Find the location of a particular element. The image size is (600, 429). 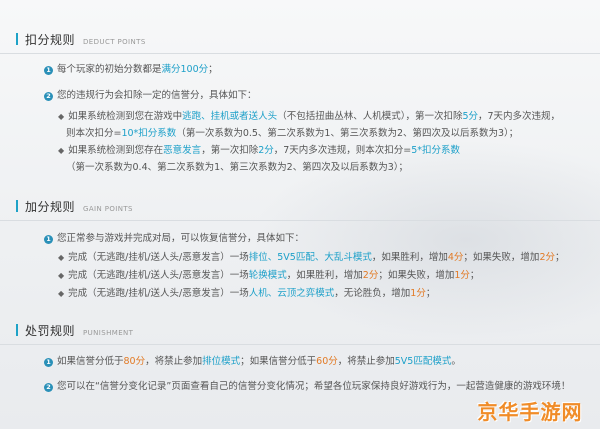

full-score: 满分100分 is located at coordinates (185, 69).